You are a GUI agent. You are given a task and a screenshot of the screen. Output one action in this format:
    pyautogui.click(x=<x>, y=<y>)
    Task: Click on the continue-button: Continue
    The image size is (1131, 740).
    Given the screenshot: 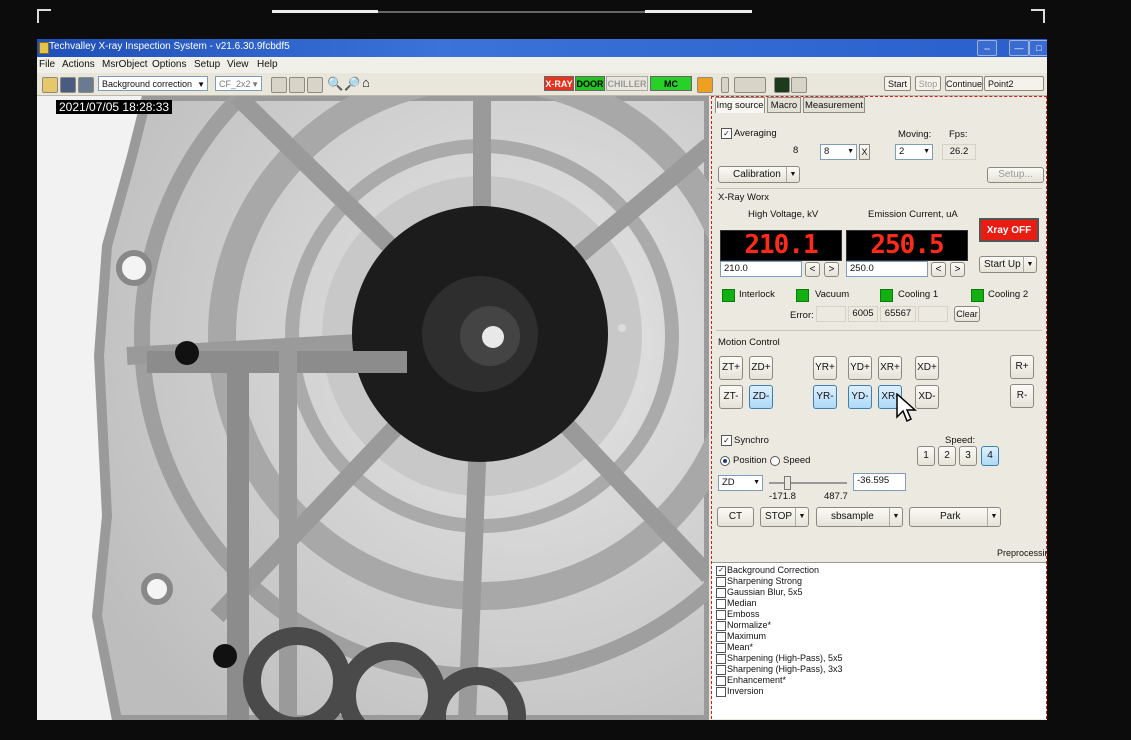 What is the action you would take?
    pyautogui.click(x=964, y=83)
    